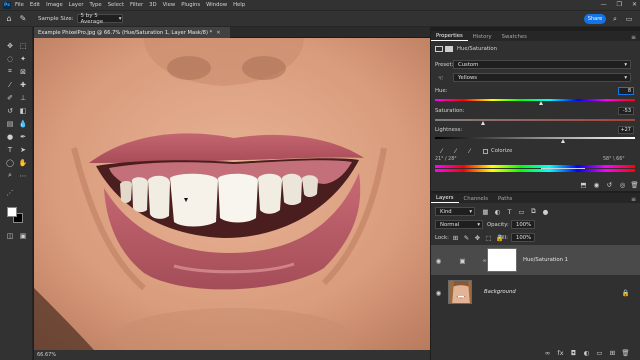  Describe the element at coordinates (634, 184) in the screenshot. I see `trash-icon: 🗑` at that location.